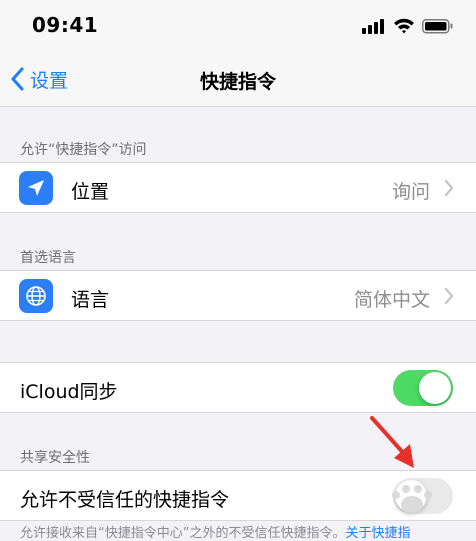 The height and width of the screenshot is (541, 476). Describe the element at coordinates (238, 26) in the screenshot. I see `status-bar: 09:41` at that location.